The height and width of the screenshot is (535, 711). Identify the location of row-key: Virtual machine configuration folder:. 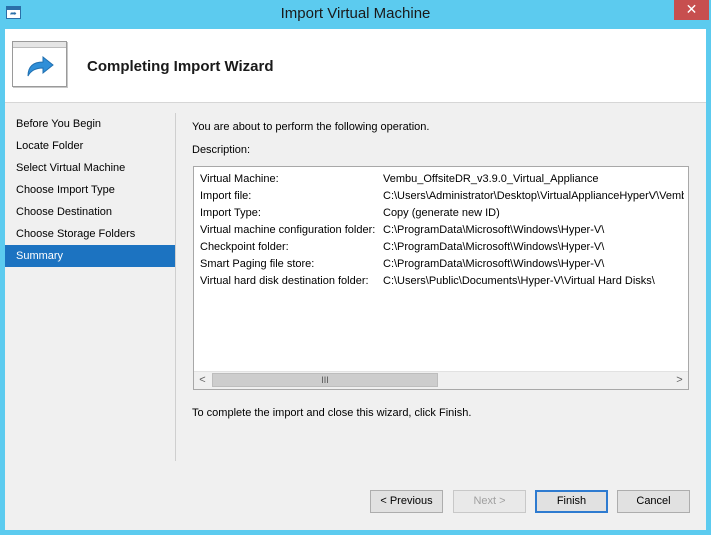
(288, 230).